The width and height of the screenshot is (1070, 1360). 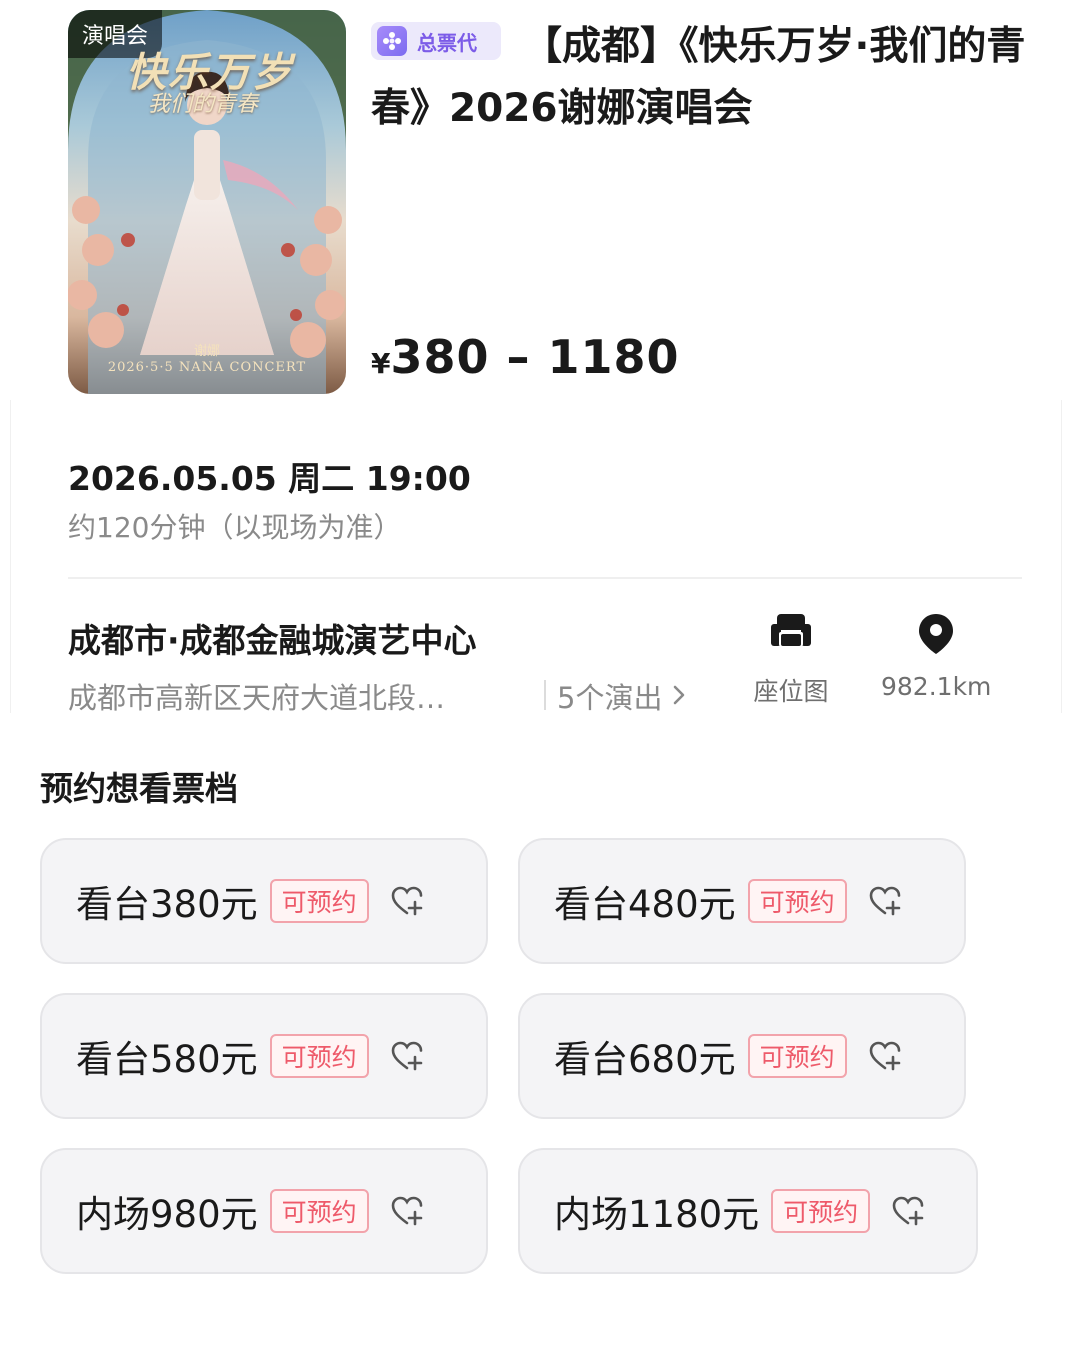 What do you see at coordinates (381, 363) in the screenshot?
I see `price-currency: ¥` at bounding box center [381, 363].